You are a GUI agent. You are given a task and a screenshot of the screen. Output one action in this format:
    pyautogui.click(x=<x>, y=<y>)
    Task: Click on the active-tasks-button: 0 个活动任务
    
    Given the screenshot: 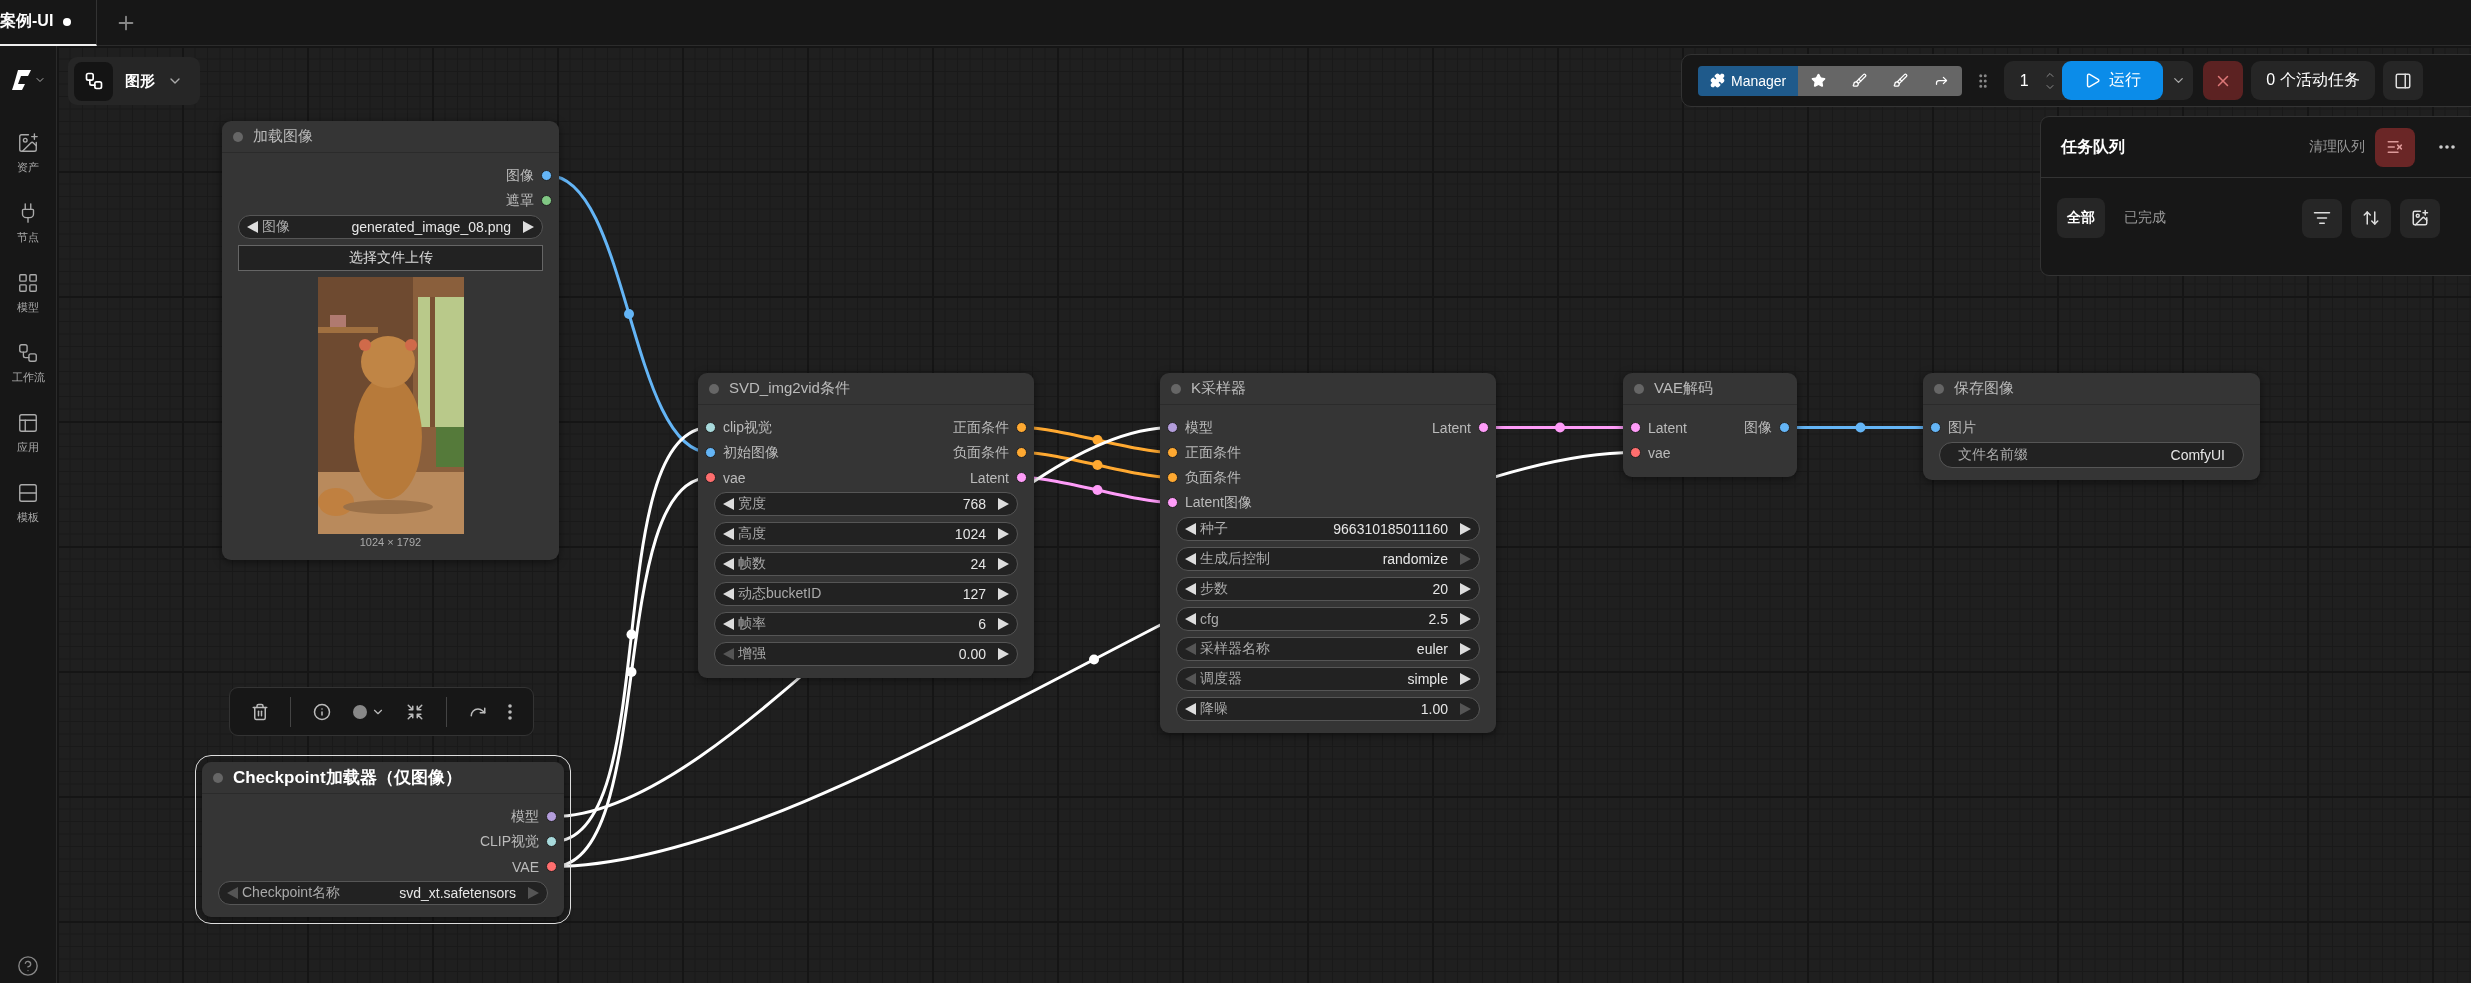 What is the action you would take?
    pyautogui.click(x=2313, y=80)
    